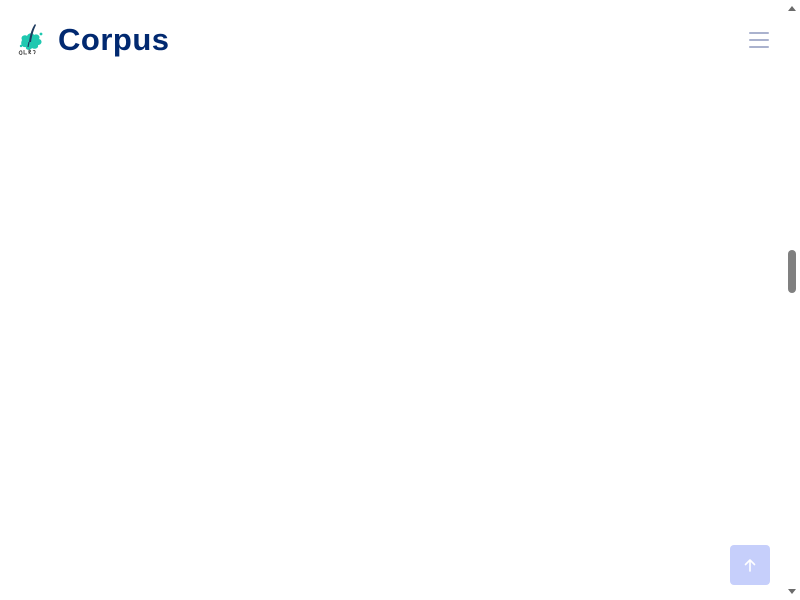 The image size is (800, 600). What do you see at coordinates (114, 39) in the screenshot?
I see `brand-name: Corpus` at bounding box center [114, 39].